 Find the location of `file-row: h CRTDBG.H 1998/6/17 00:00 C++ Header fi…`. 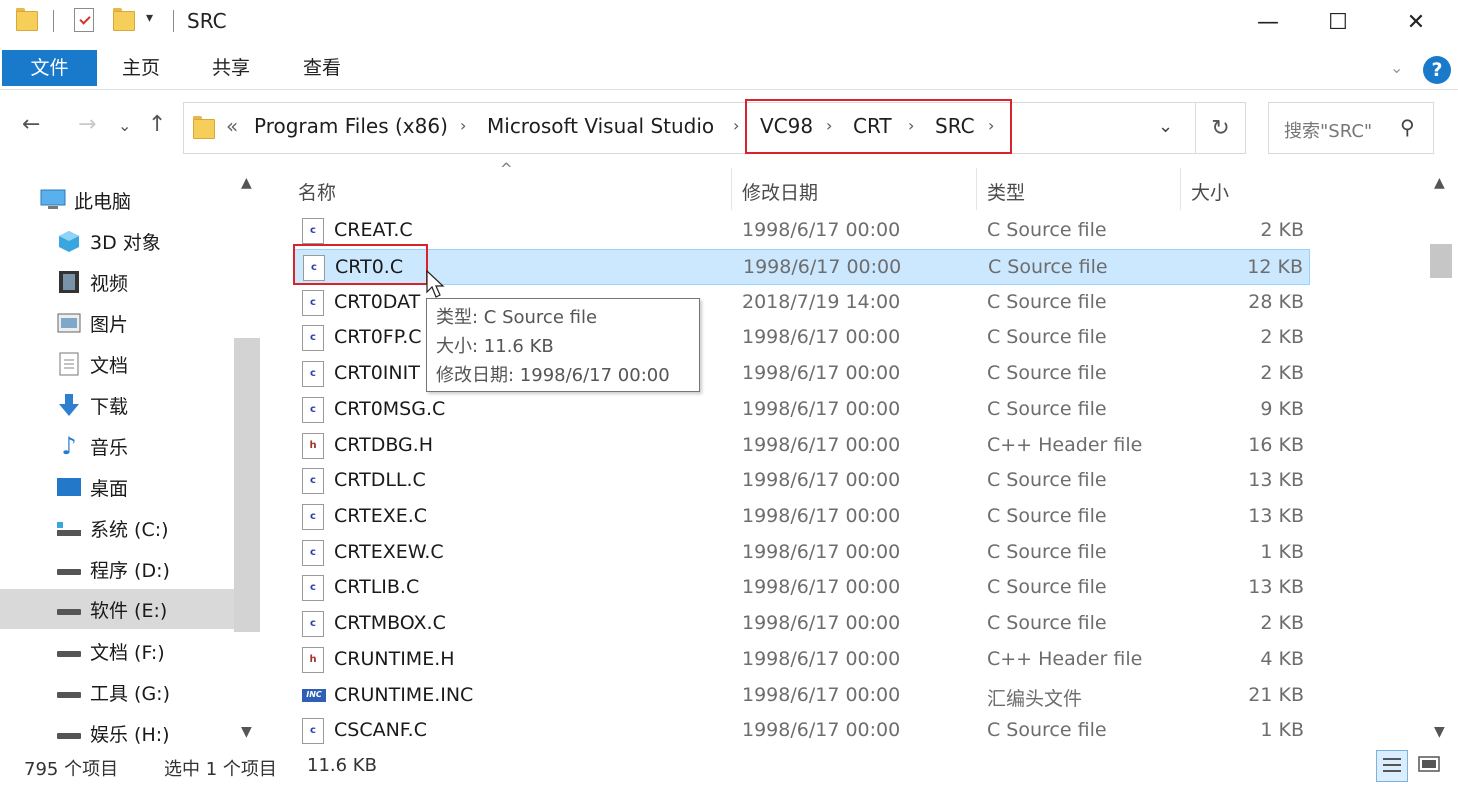

file-row: h CRTDBG.H 1998/6/17 00:00 C++ Header fi… is located at coordinates (802, 446).